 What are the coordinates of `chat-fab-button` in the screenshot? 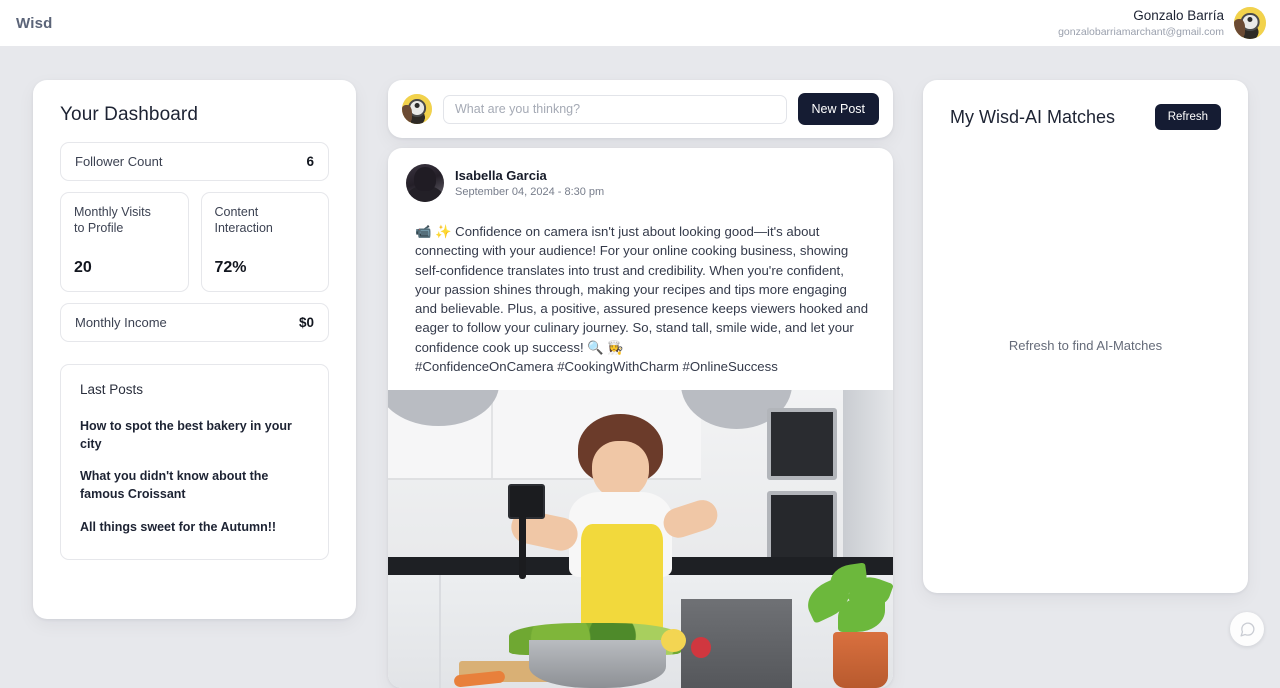 It's located at (1247, 629).